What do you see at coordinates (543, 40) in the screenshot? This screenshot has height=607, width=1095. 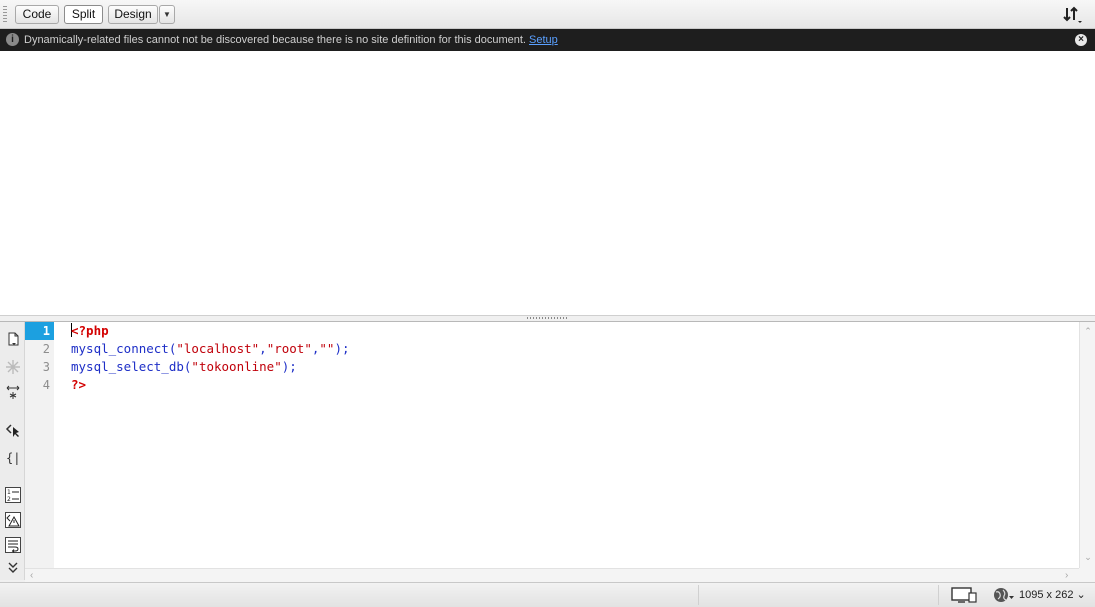 I see `setup-link: Setup` at bounding box center [543, 40].